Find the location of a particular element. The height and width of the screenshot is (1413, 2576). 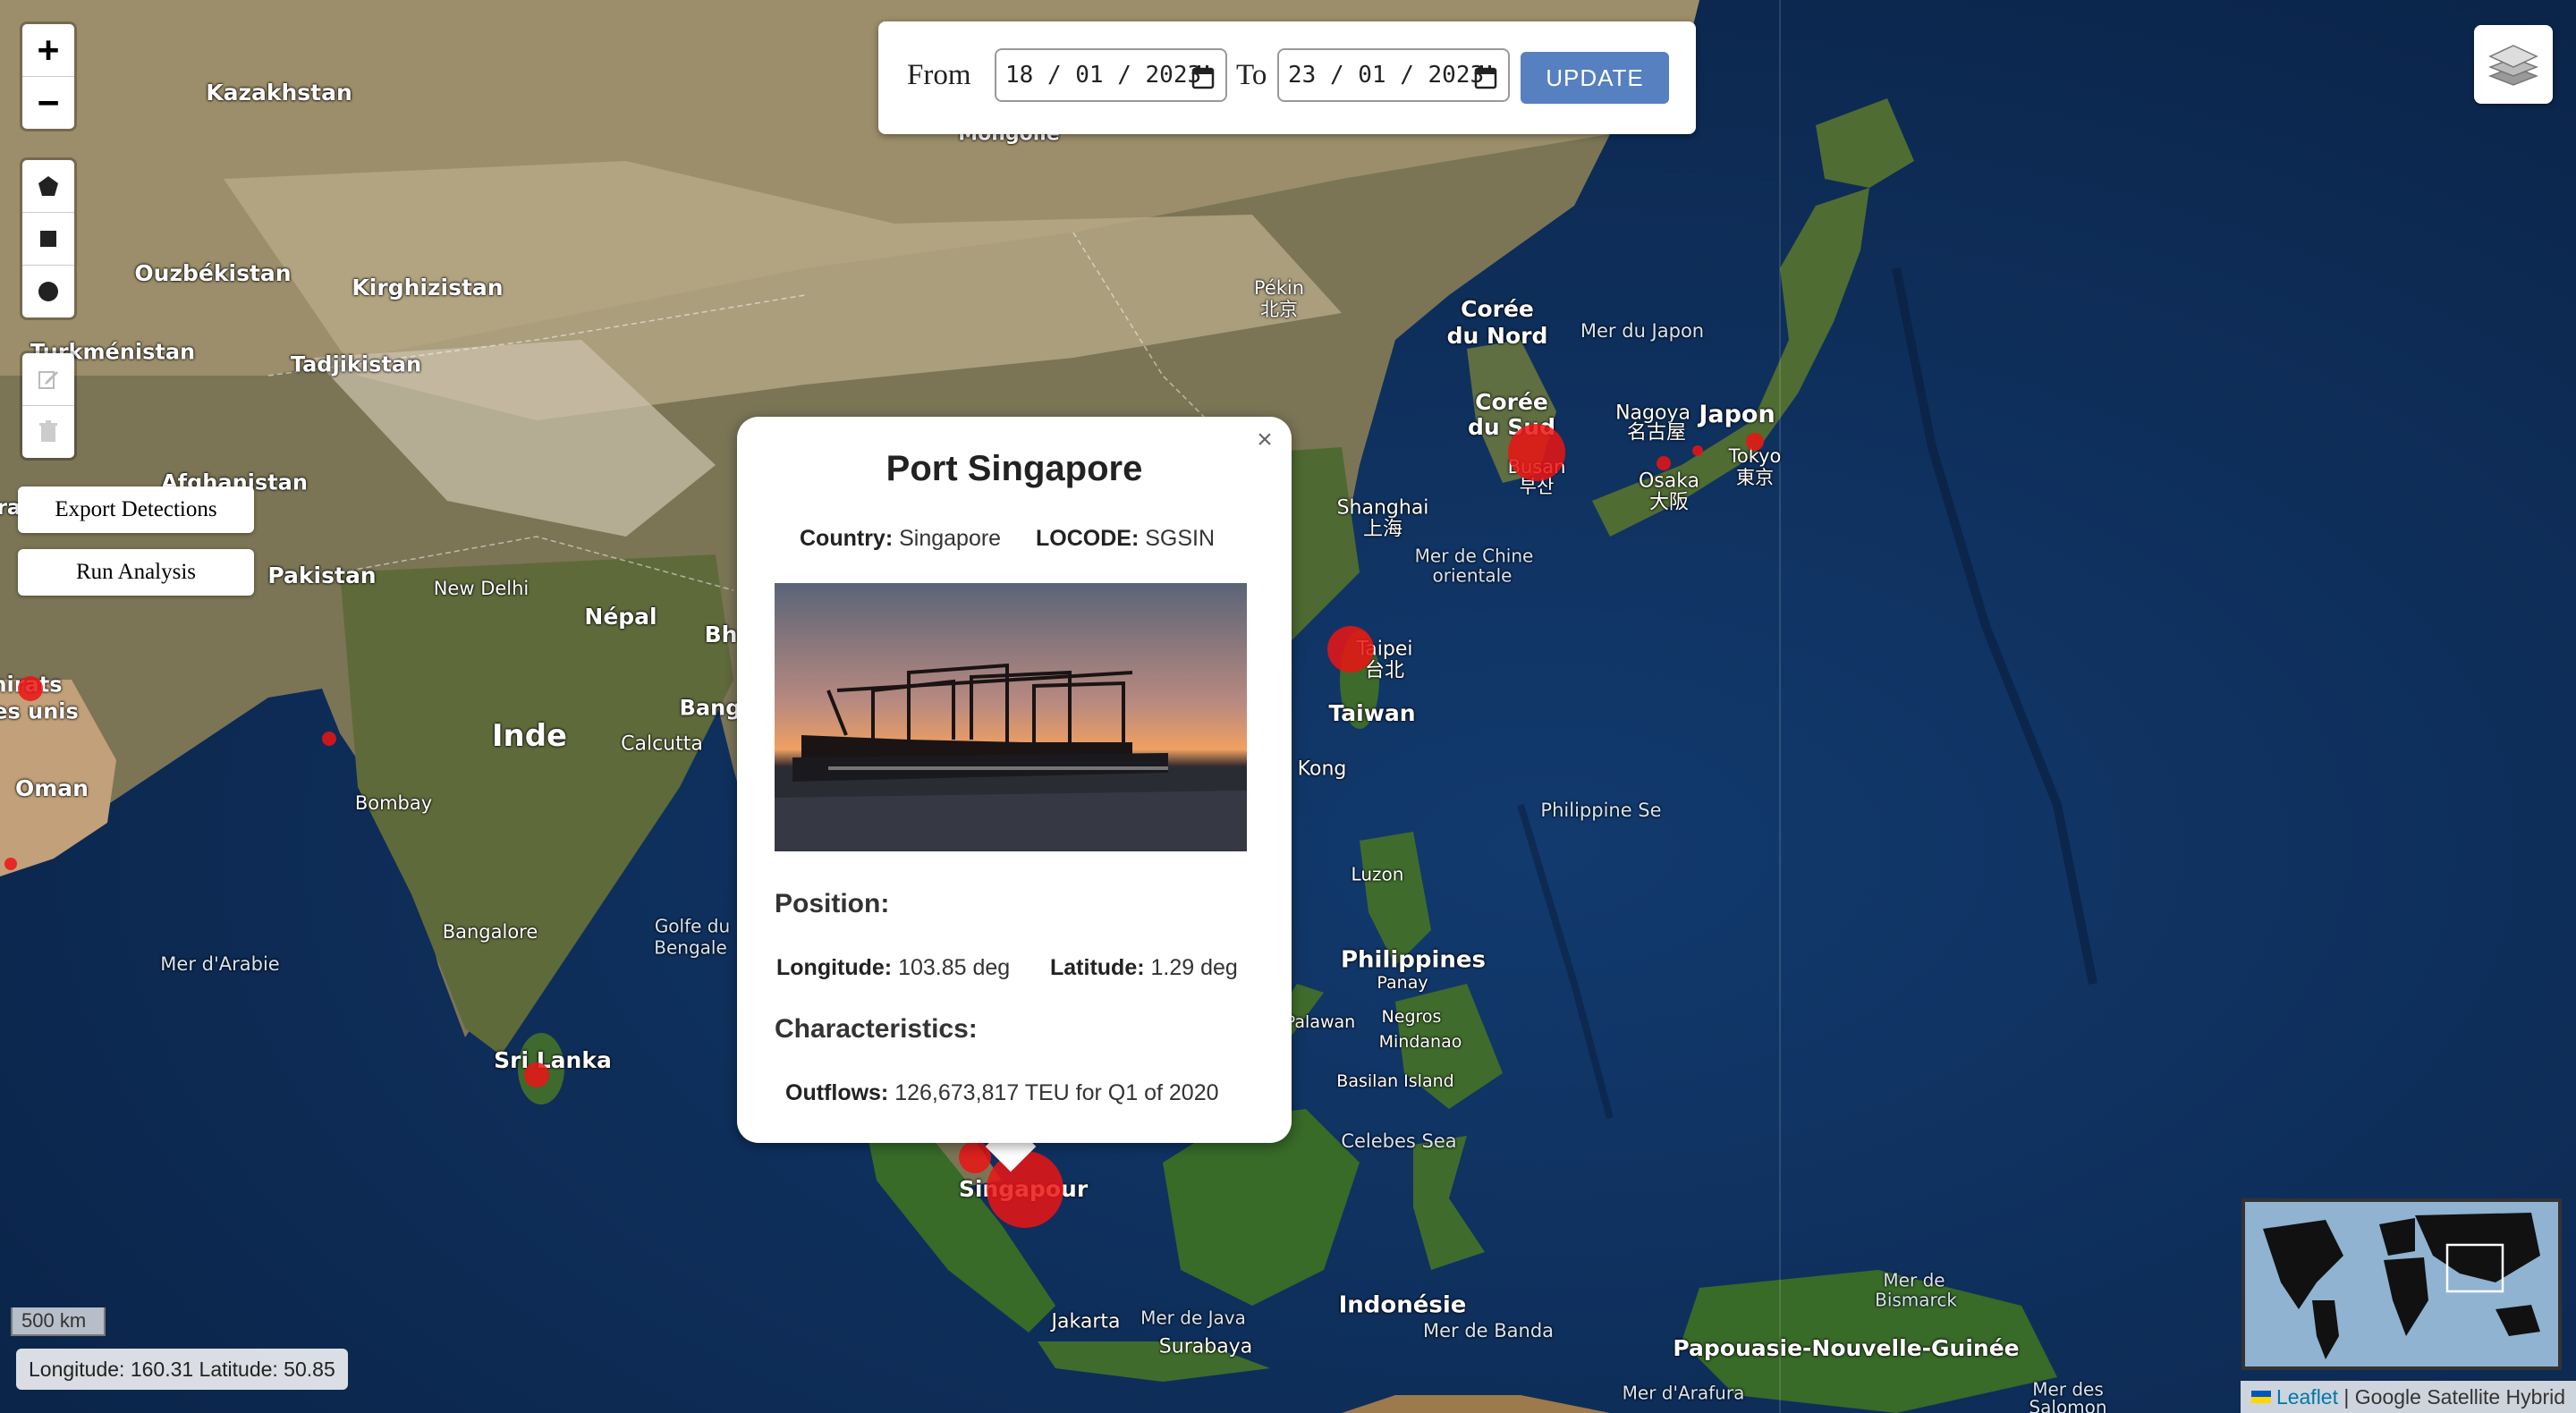

port-marker-oman is located at coordinates (10, 864).